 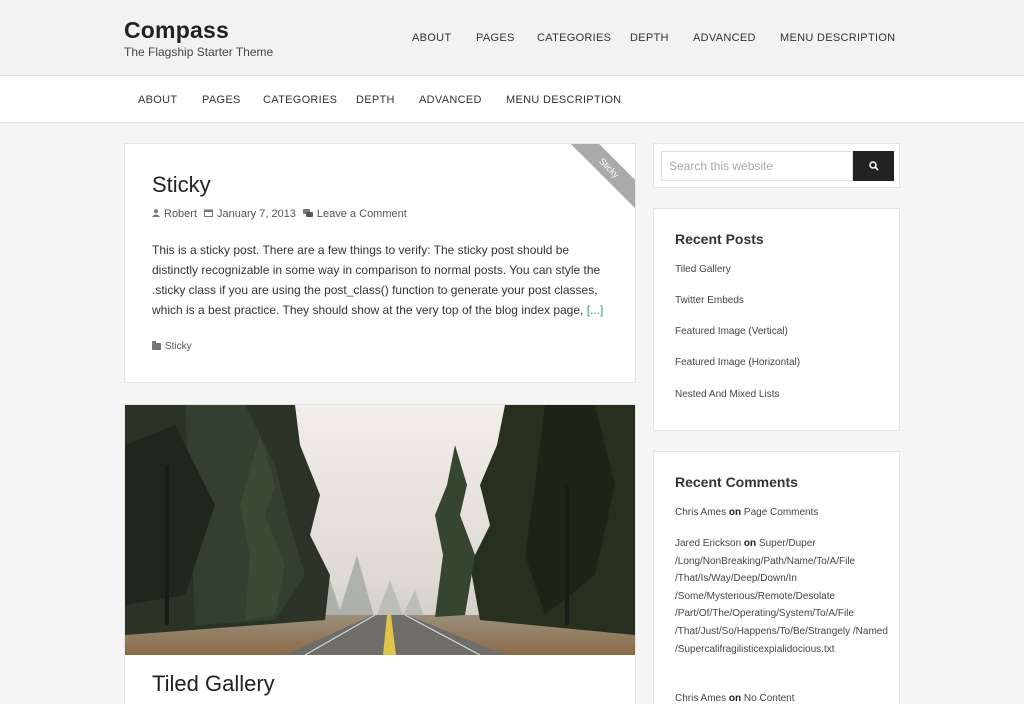 I want to click on search-widget, so click(x=776, y=165).